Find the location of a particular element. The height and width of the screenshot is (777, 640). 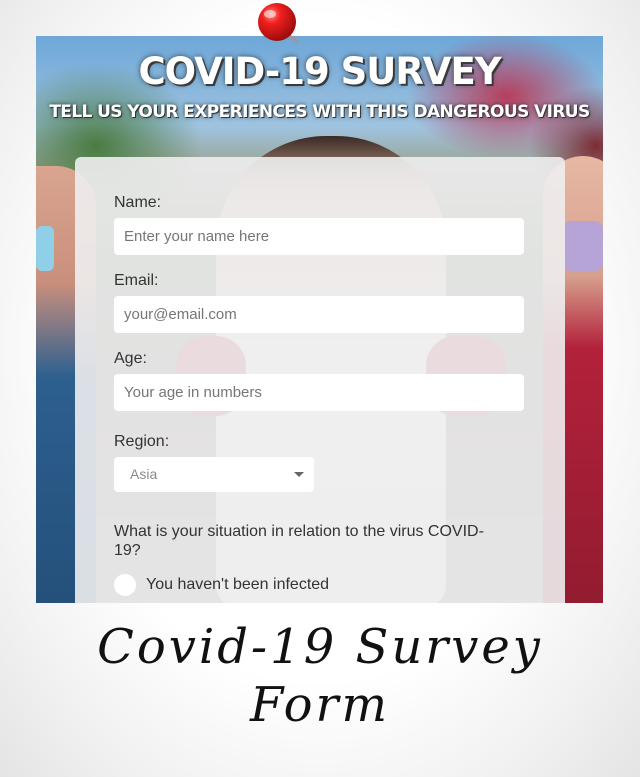

email-input is located at coordinates (319, 314).